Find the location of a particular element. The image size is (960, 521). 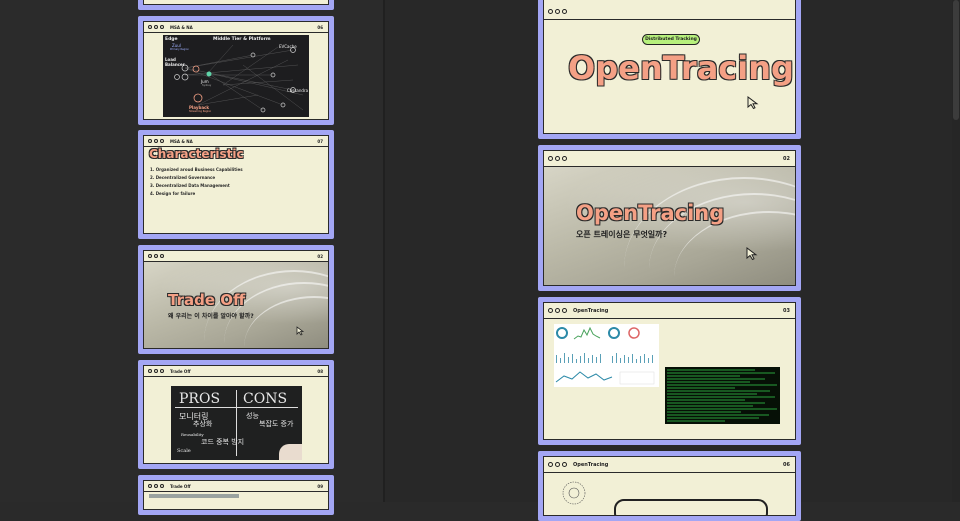

chalk-text: 추상화 is located at coordinates (203, 424).